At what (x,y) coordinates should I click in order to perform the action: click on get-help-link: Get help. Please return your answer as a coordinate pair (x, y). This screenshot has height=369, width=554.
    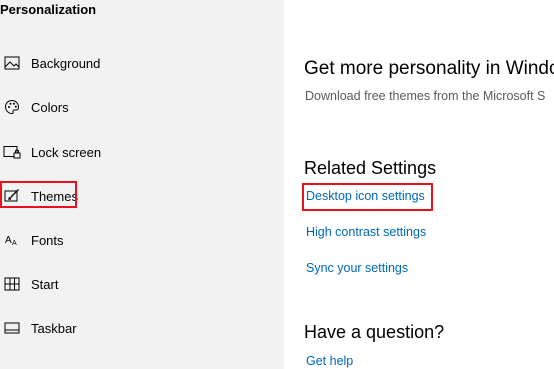
    Looking at the image, I should click on (329, 361).